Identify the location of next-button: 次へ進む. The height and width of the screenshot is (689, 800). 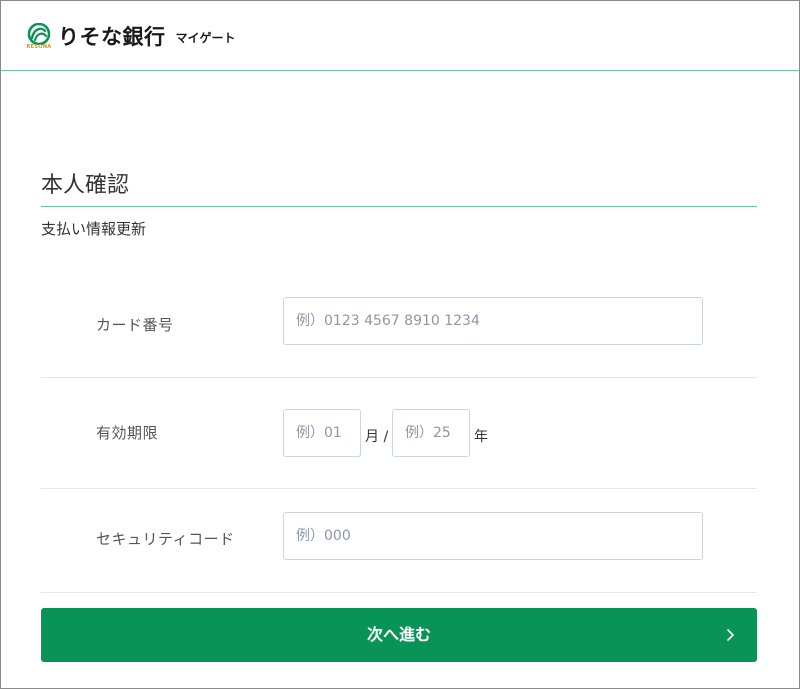
(399, 635).